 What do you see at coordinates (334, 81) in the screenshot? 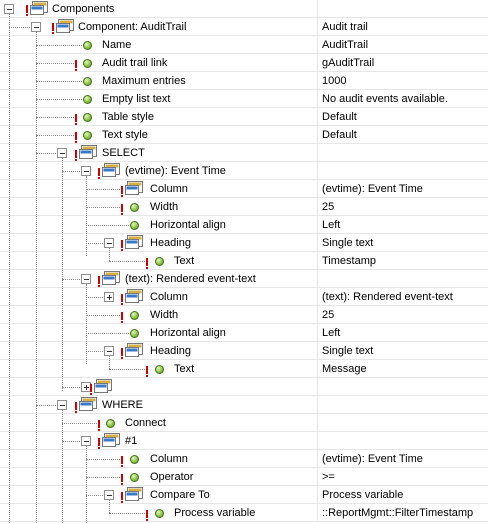
I see `tree-value: 1000` at bounding box center [334, 81].